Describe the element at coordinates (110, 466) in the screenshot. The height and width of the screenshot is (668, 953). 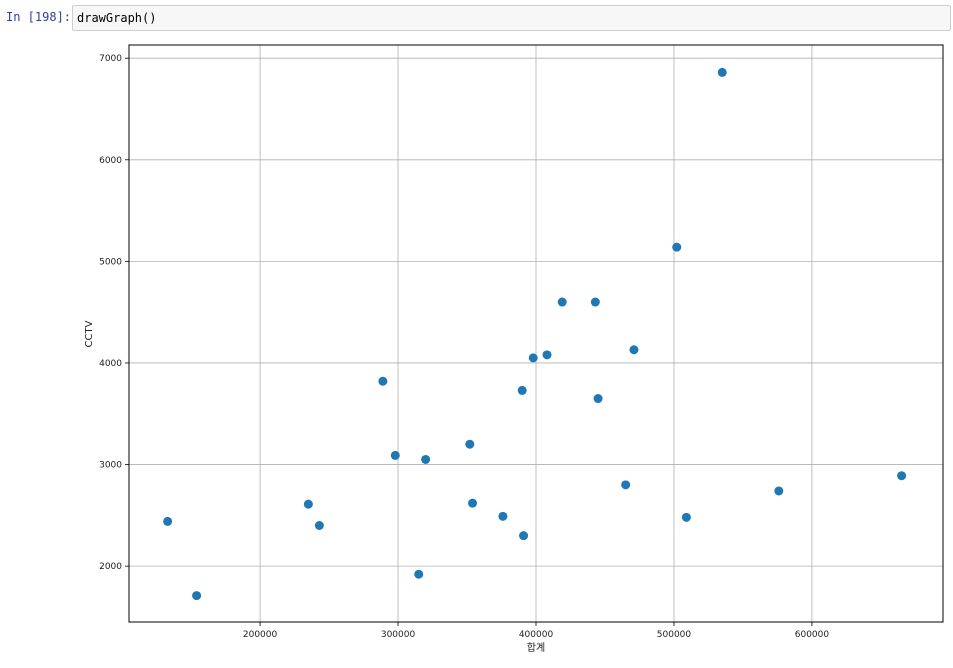
I see `y-tick-label: 3000` at that location.